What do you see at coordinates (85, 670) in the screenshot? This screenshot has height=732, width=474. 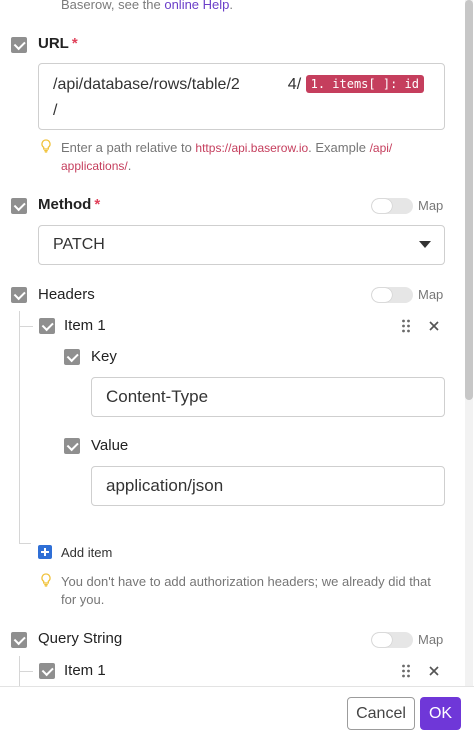 I see `query-item-label: Item 1` at bounding box center [85, 670].